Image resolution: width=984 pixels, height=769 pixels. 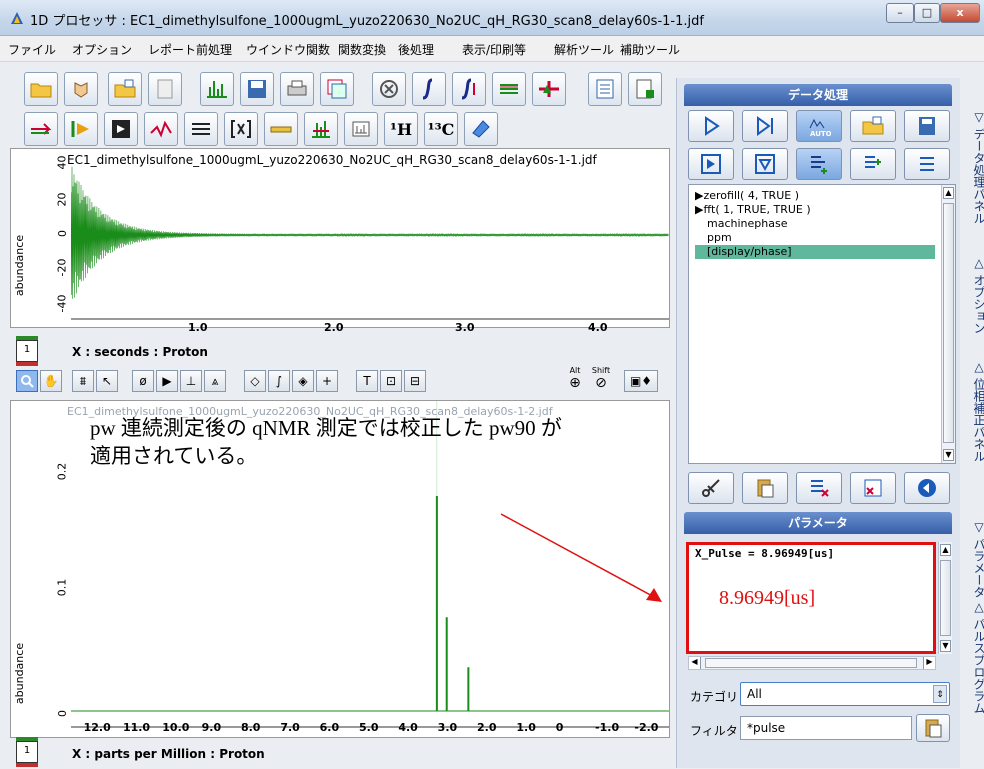 What do you see at coordinates (973, 657) in the screenshot?
I see `side-tab-pulse-program: △ パルスプログラム` at bounding box center [973, 657].